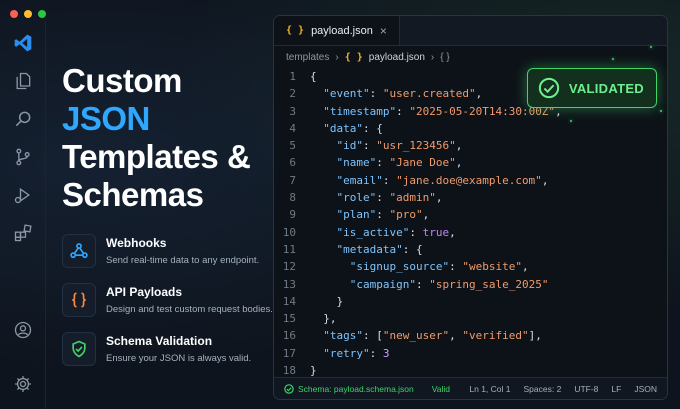  What do you see at coordinates (289, 249) in the screenshot?
I see `line-number: 11` at bounding box center [289, 249].